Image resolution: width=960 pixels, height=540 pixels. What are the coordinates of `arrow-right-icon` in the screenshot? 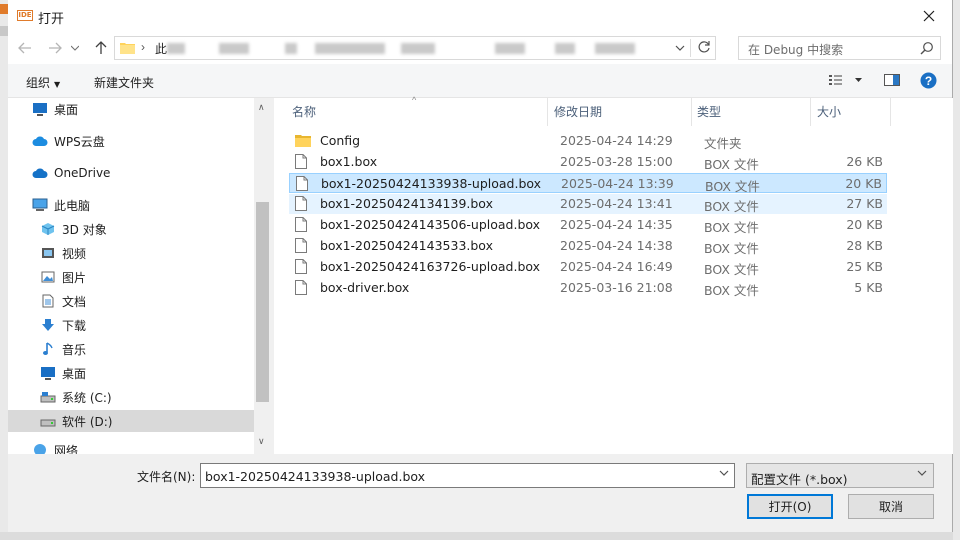 It's located at (55, 48).